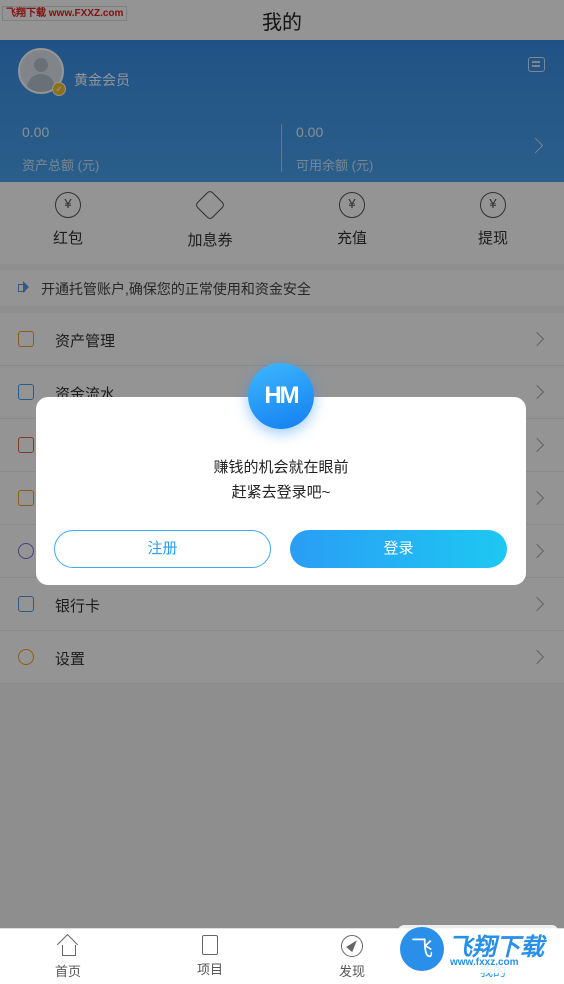 The image size is (564, 984). Describe the element at coordinates (422, 949) in the screenshot. I see `watermark-logo-icon: 飞` at that location.